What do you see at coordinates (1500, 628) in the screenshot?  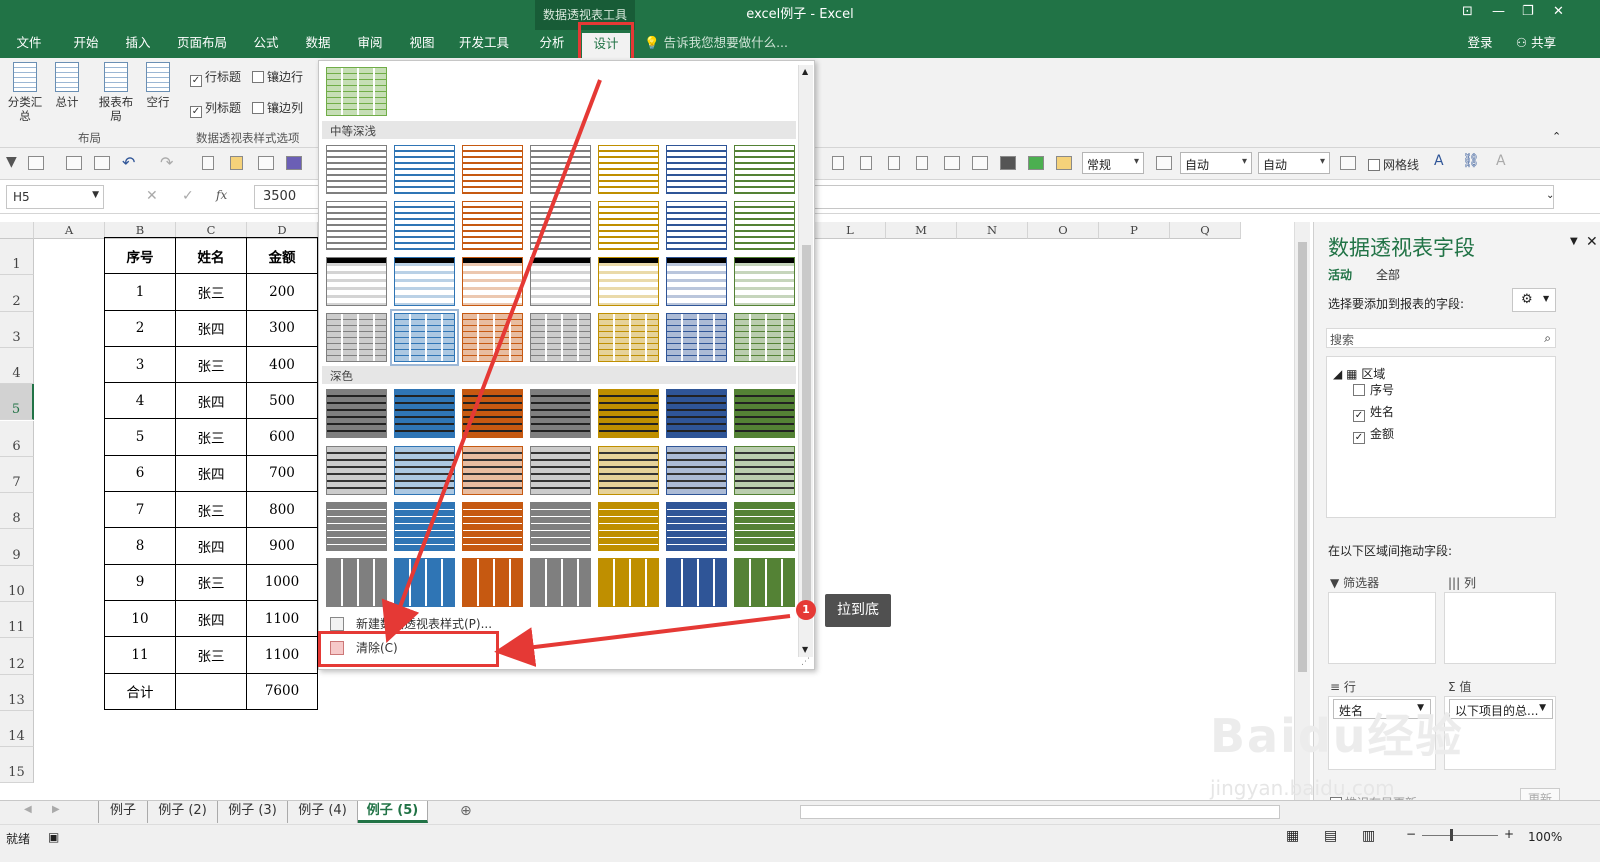 I see `columns-zone` at bounding box center [1500, 628].